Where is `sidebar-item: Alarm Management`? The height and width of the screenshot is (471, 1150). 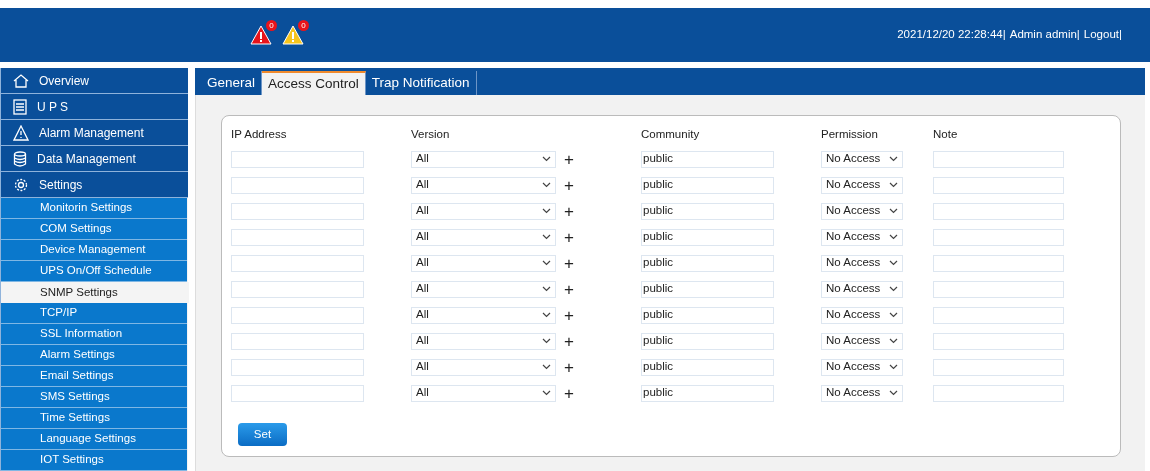 sidebar-item: Alarm Management is located at coordinates (94, 133).